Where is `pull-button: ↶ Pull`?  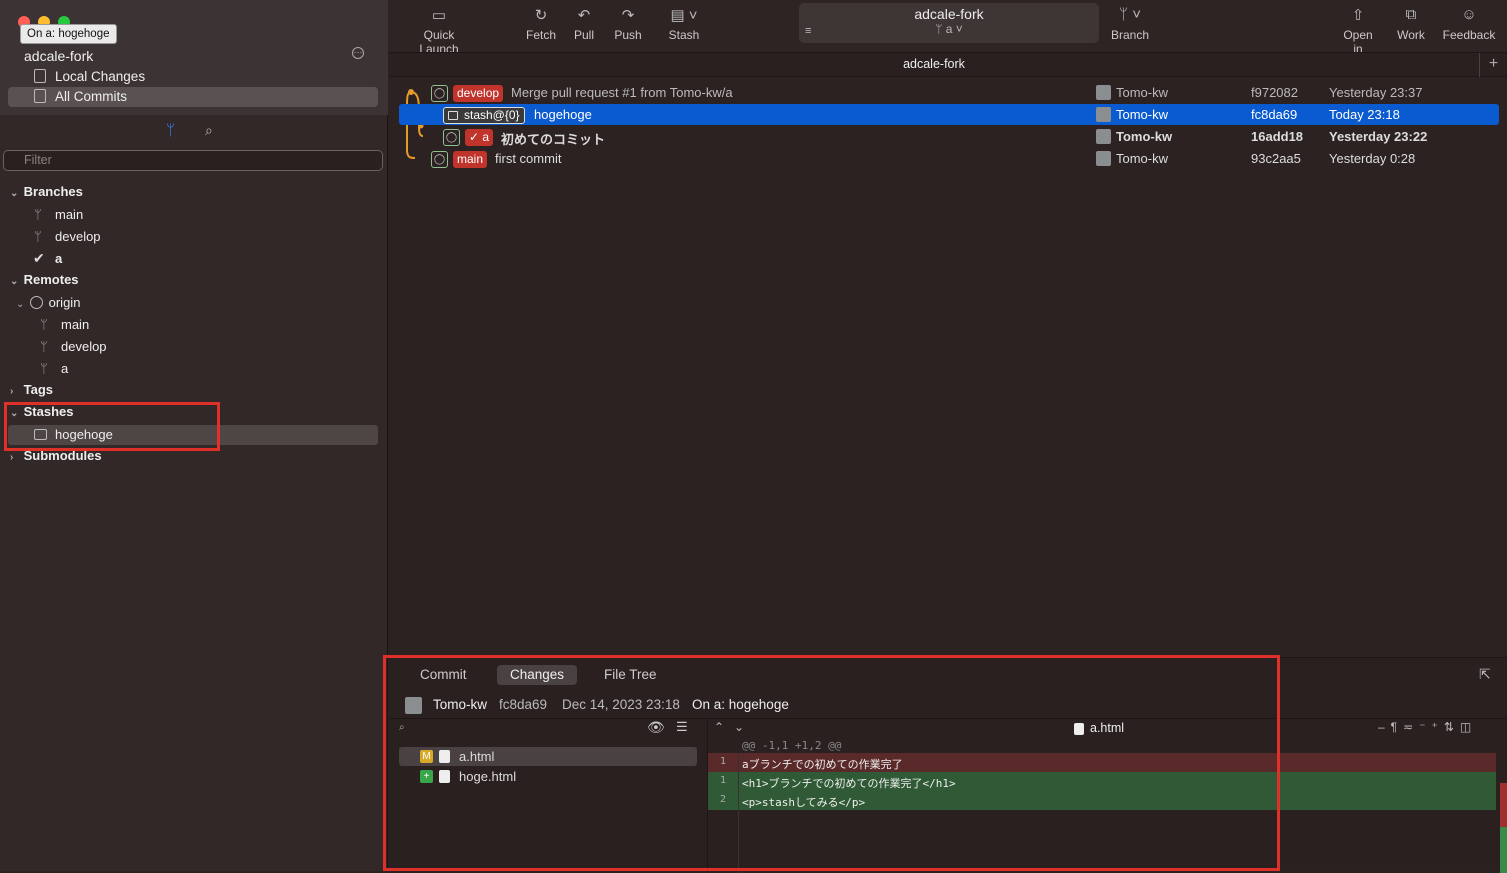
pull-button: ↶ Pull is located at coordinates (584, 24).